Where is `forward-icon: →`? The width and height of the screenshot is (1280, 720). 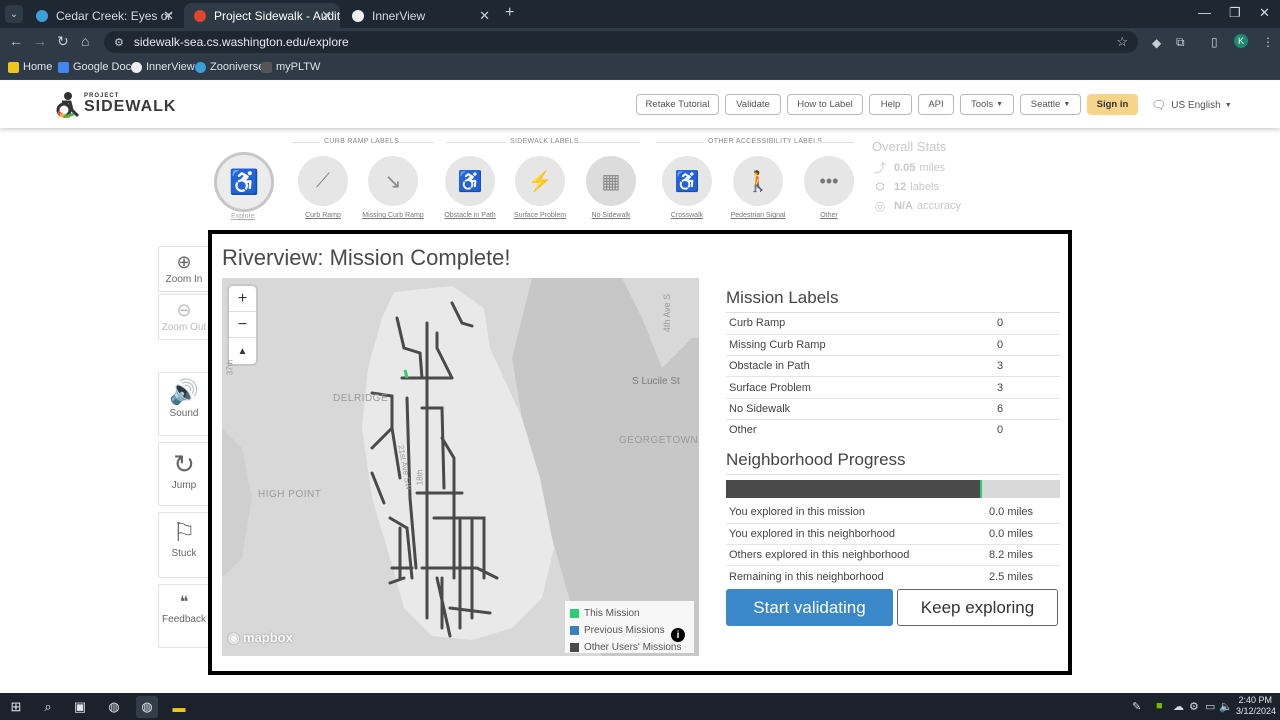
forward-icon: → is located at coordinates (40, 41).